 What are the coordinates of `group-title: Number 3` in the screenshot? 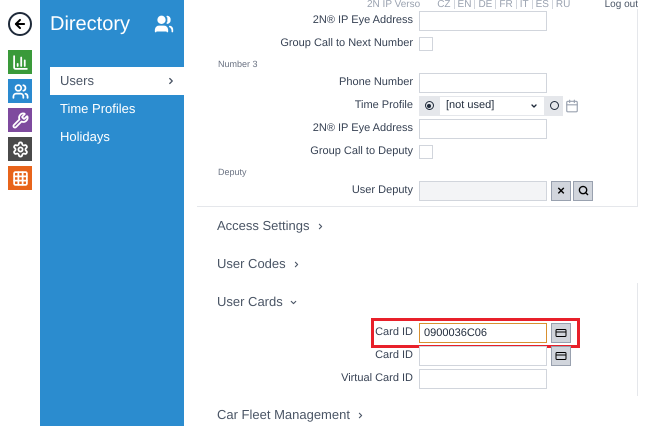 It's located at (238, 64).